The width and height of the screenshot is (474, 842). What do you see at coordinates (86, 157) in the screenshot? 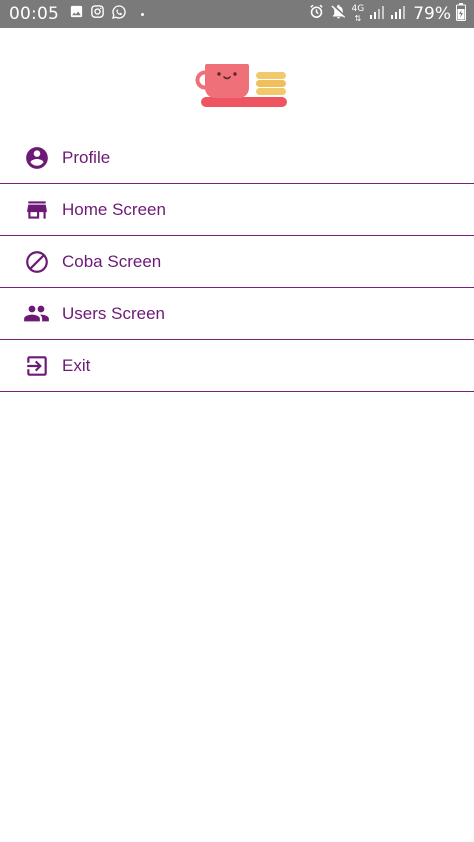
I see `menu-label-profile: Profile` at bounding box center [86, 157].